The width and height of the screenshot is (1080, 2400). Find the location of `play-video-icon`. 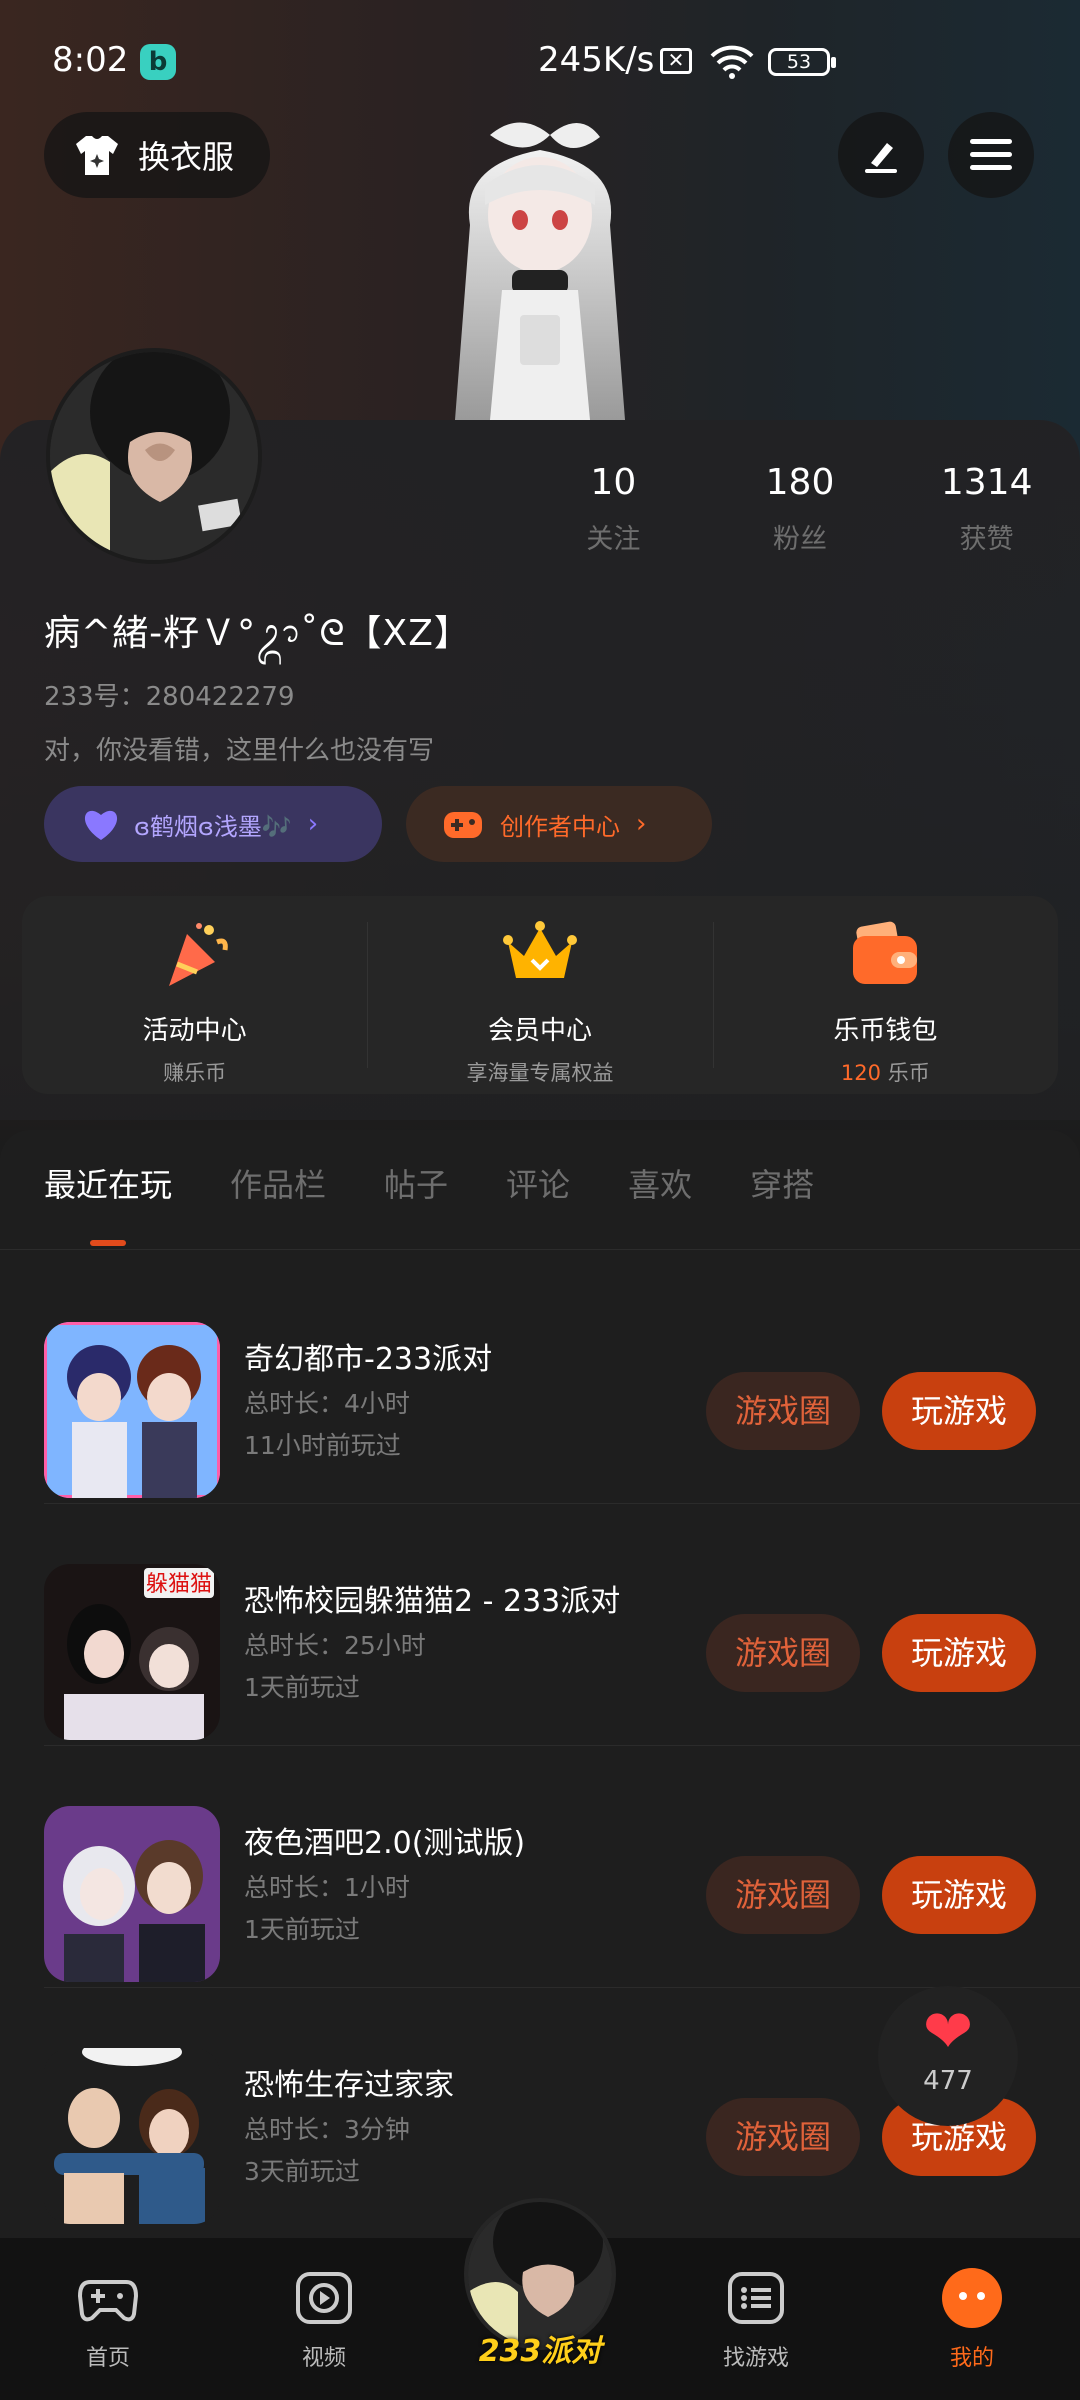

play-video-icon is located at coordinates (324, 2298).